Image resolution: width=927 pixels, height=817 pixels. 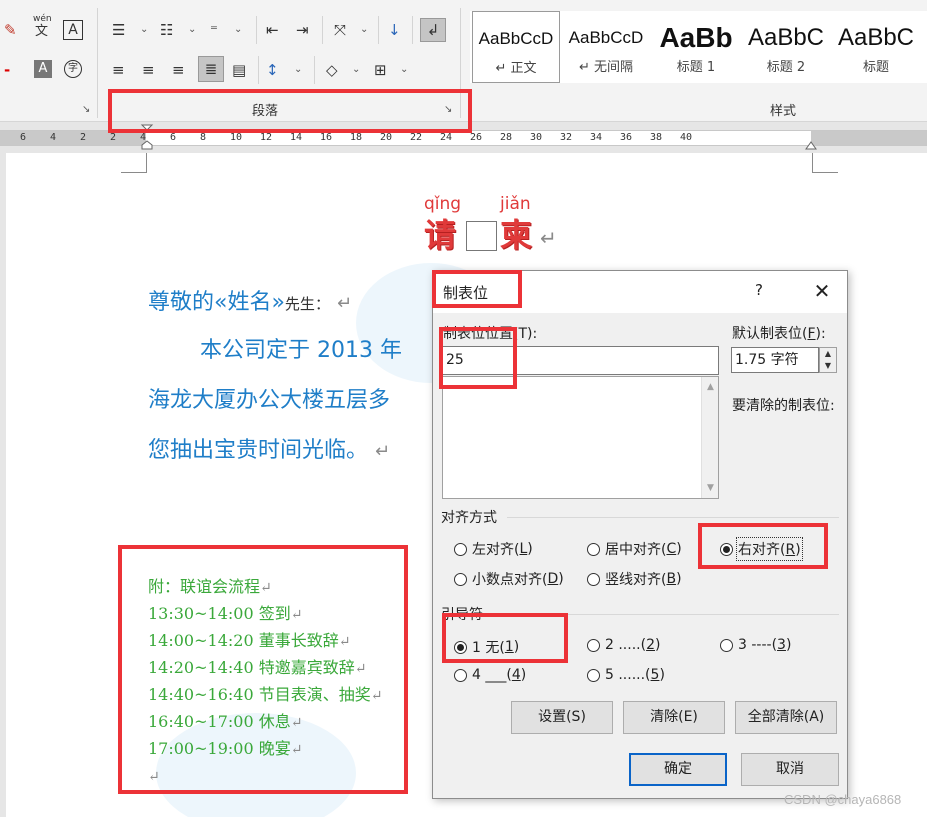 What do you see at coordinates (606, 47) in the screenshot?
I see `style-no-spacing: AaBbCcD ↵ 无间隔` at bounding box center [606, 47].